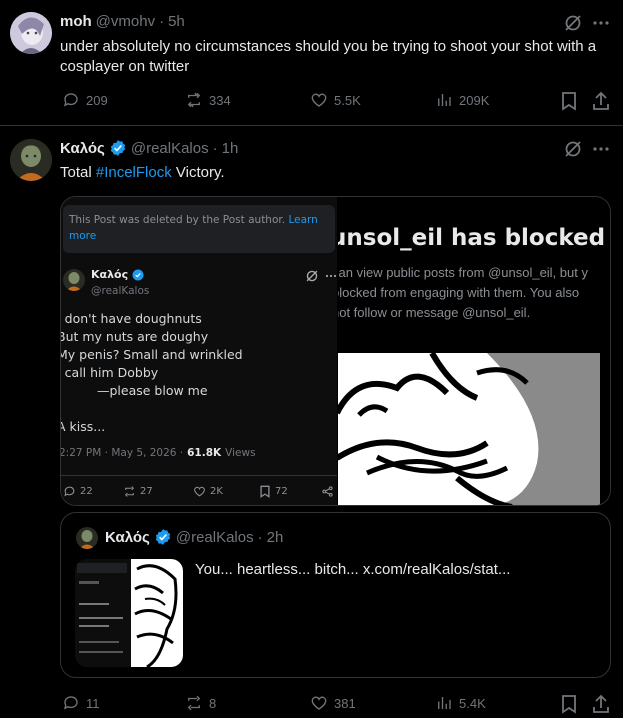 The width and height of the screenshot is (623, 718). Describe the element at coordinates (345, 703) in the screenshot. I see `like-count: 381` at that location.